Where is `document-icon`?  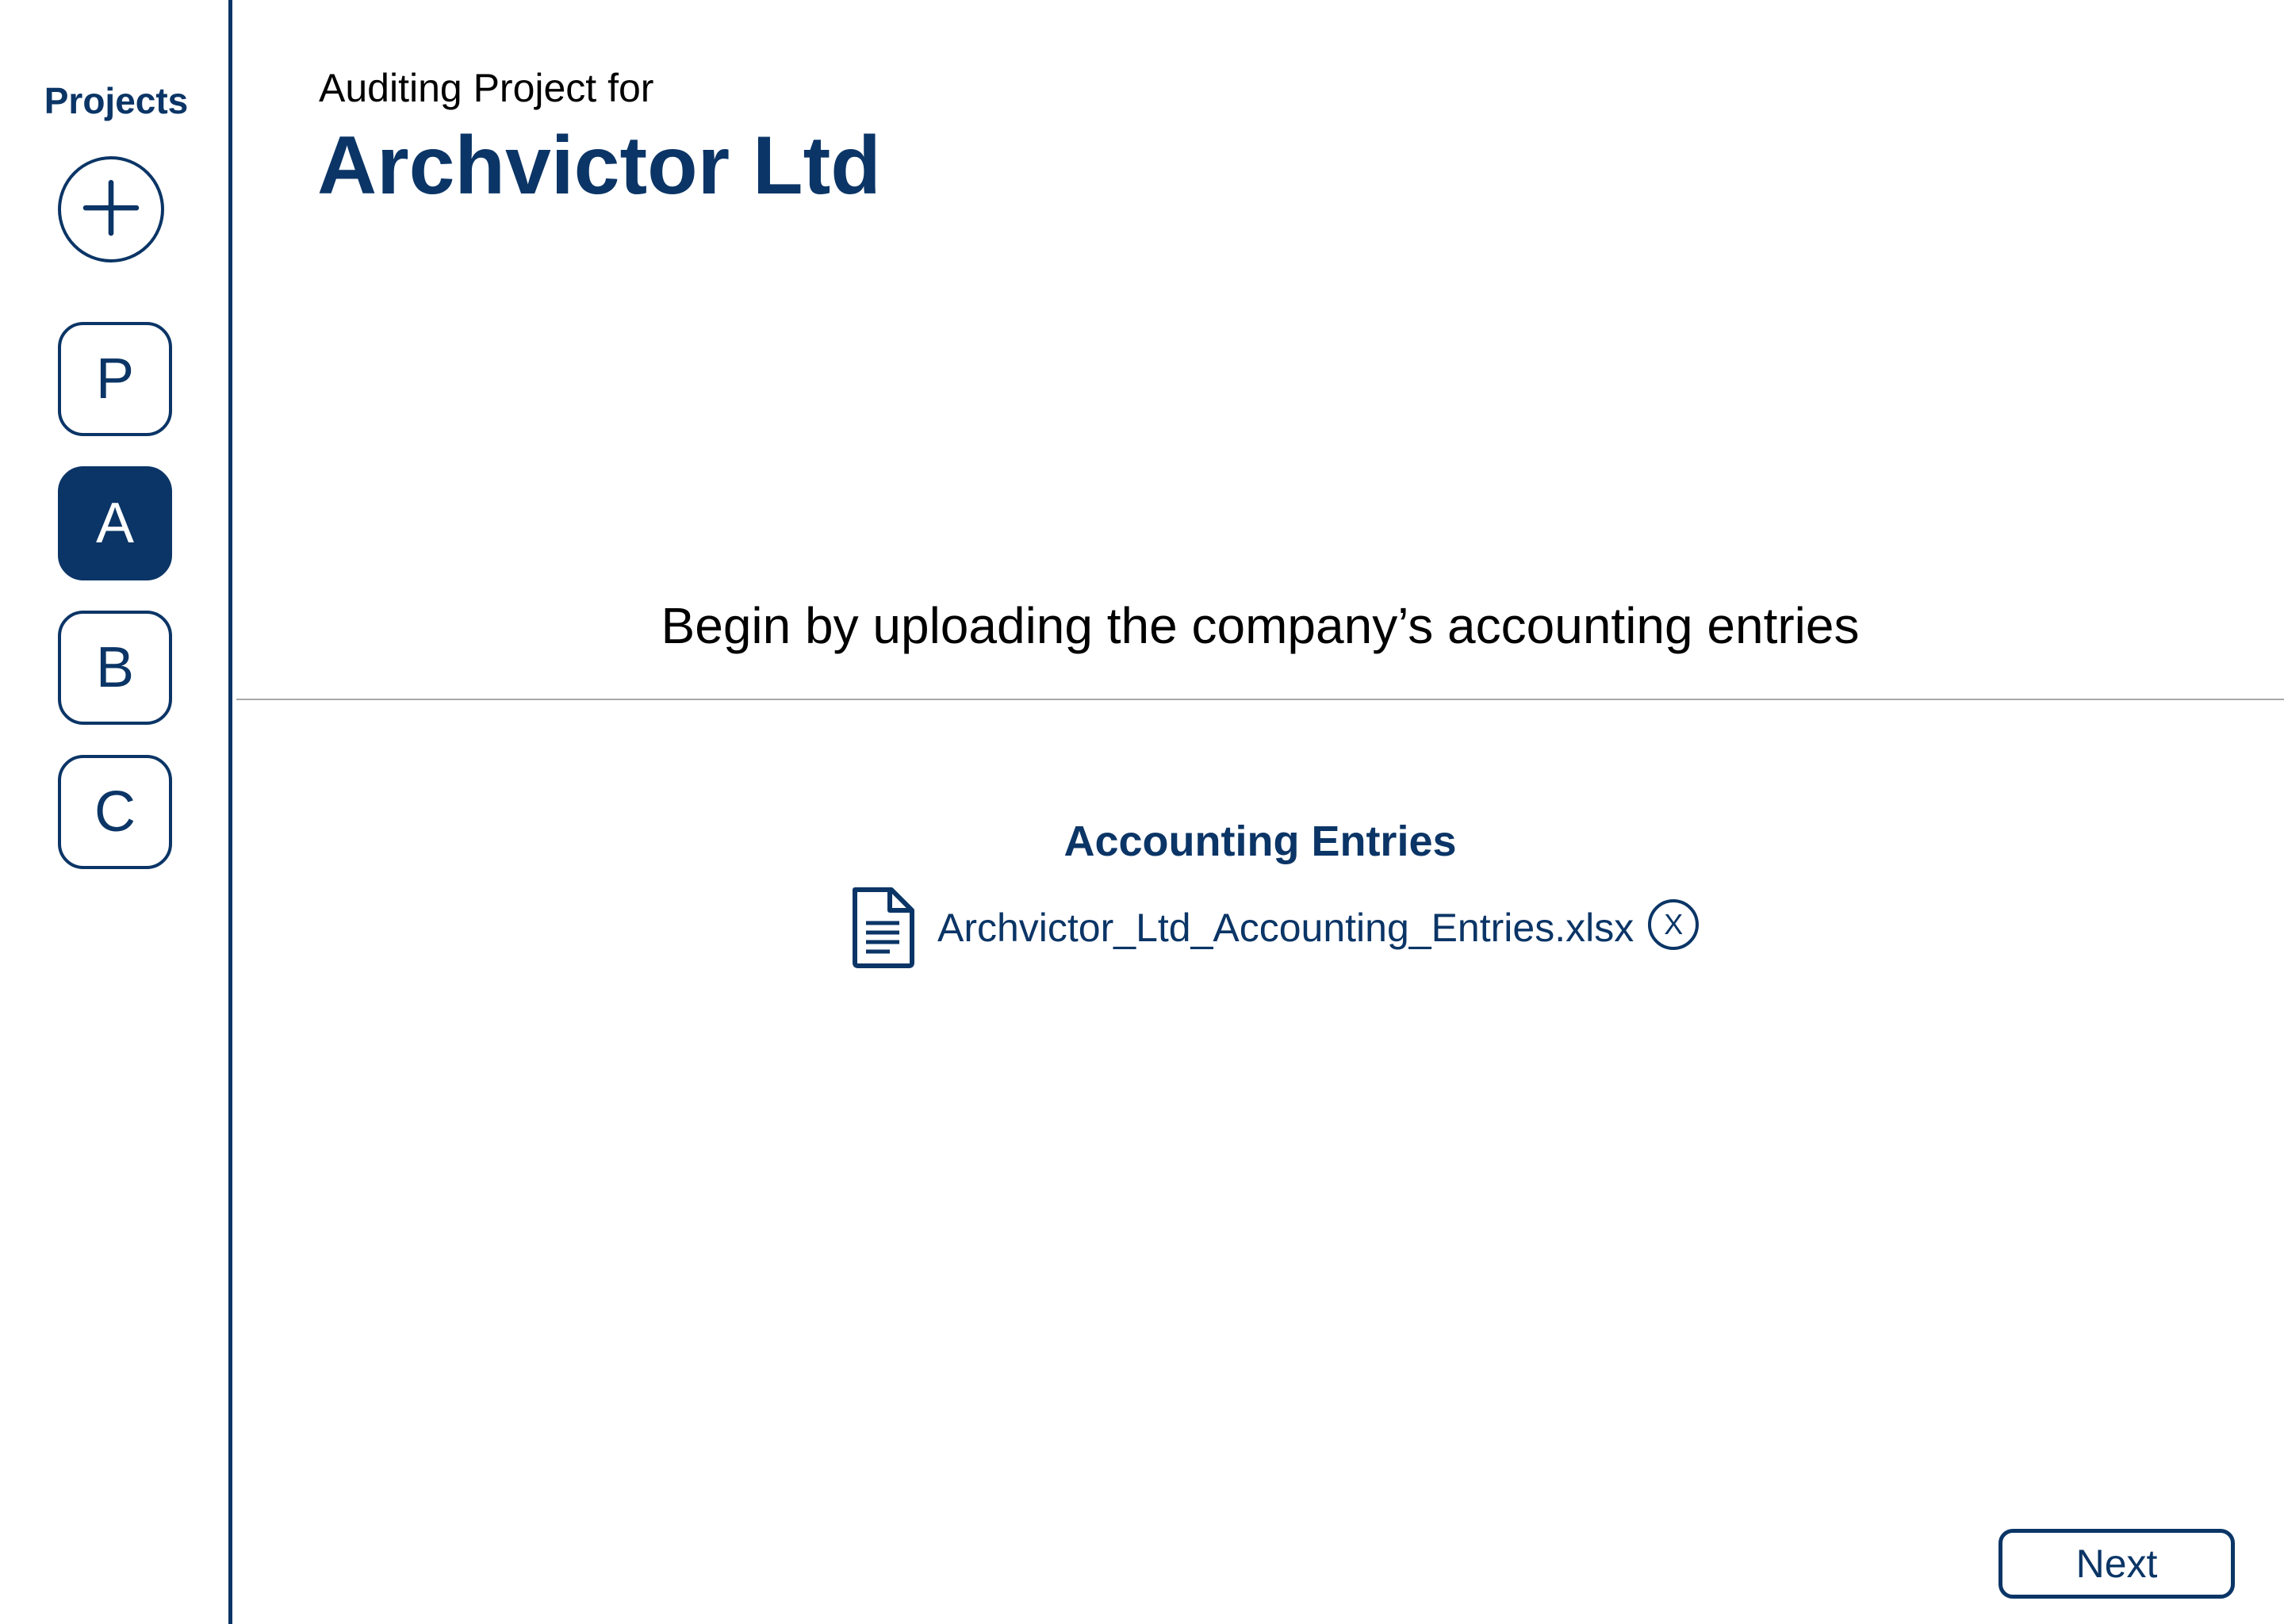
document-icon is located at coordinates (883, 927).